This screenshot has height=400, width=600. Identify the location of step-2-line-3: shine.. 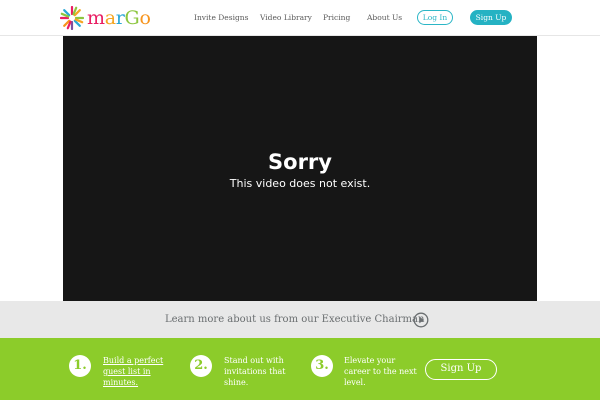
(236, 382).